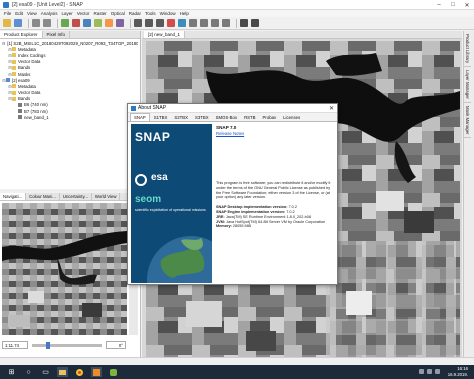  Describe the element at coordinates (79, 372) in the screenshot. I see `chrome-icon` at that location.